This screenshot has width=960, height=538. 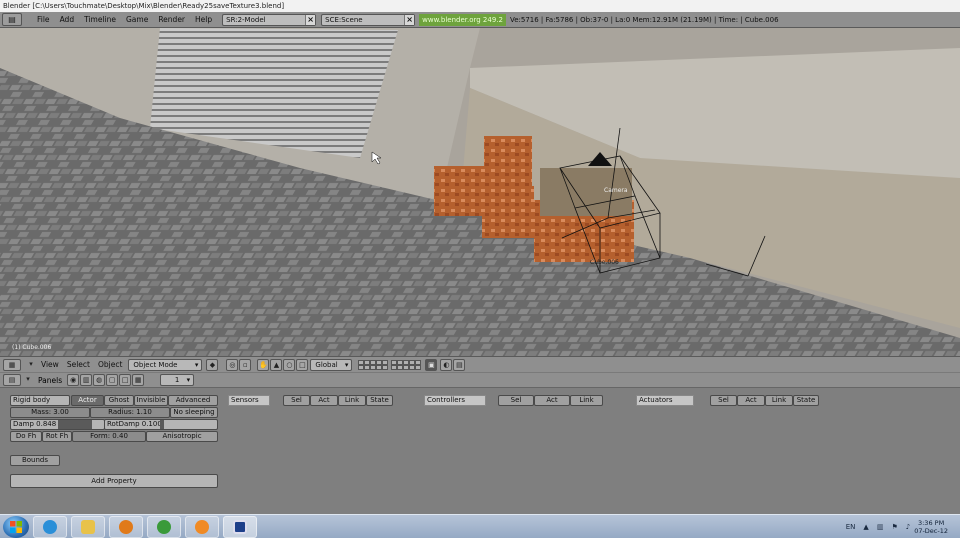 I want to click on pivot-align-icon: ▫, so click(x=245, y=364).